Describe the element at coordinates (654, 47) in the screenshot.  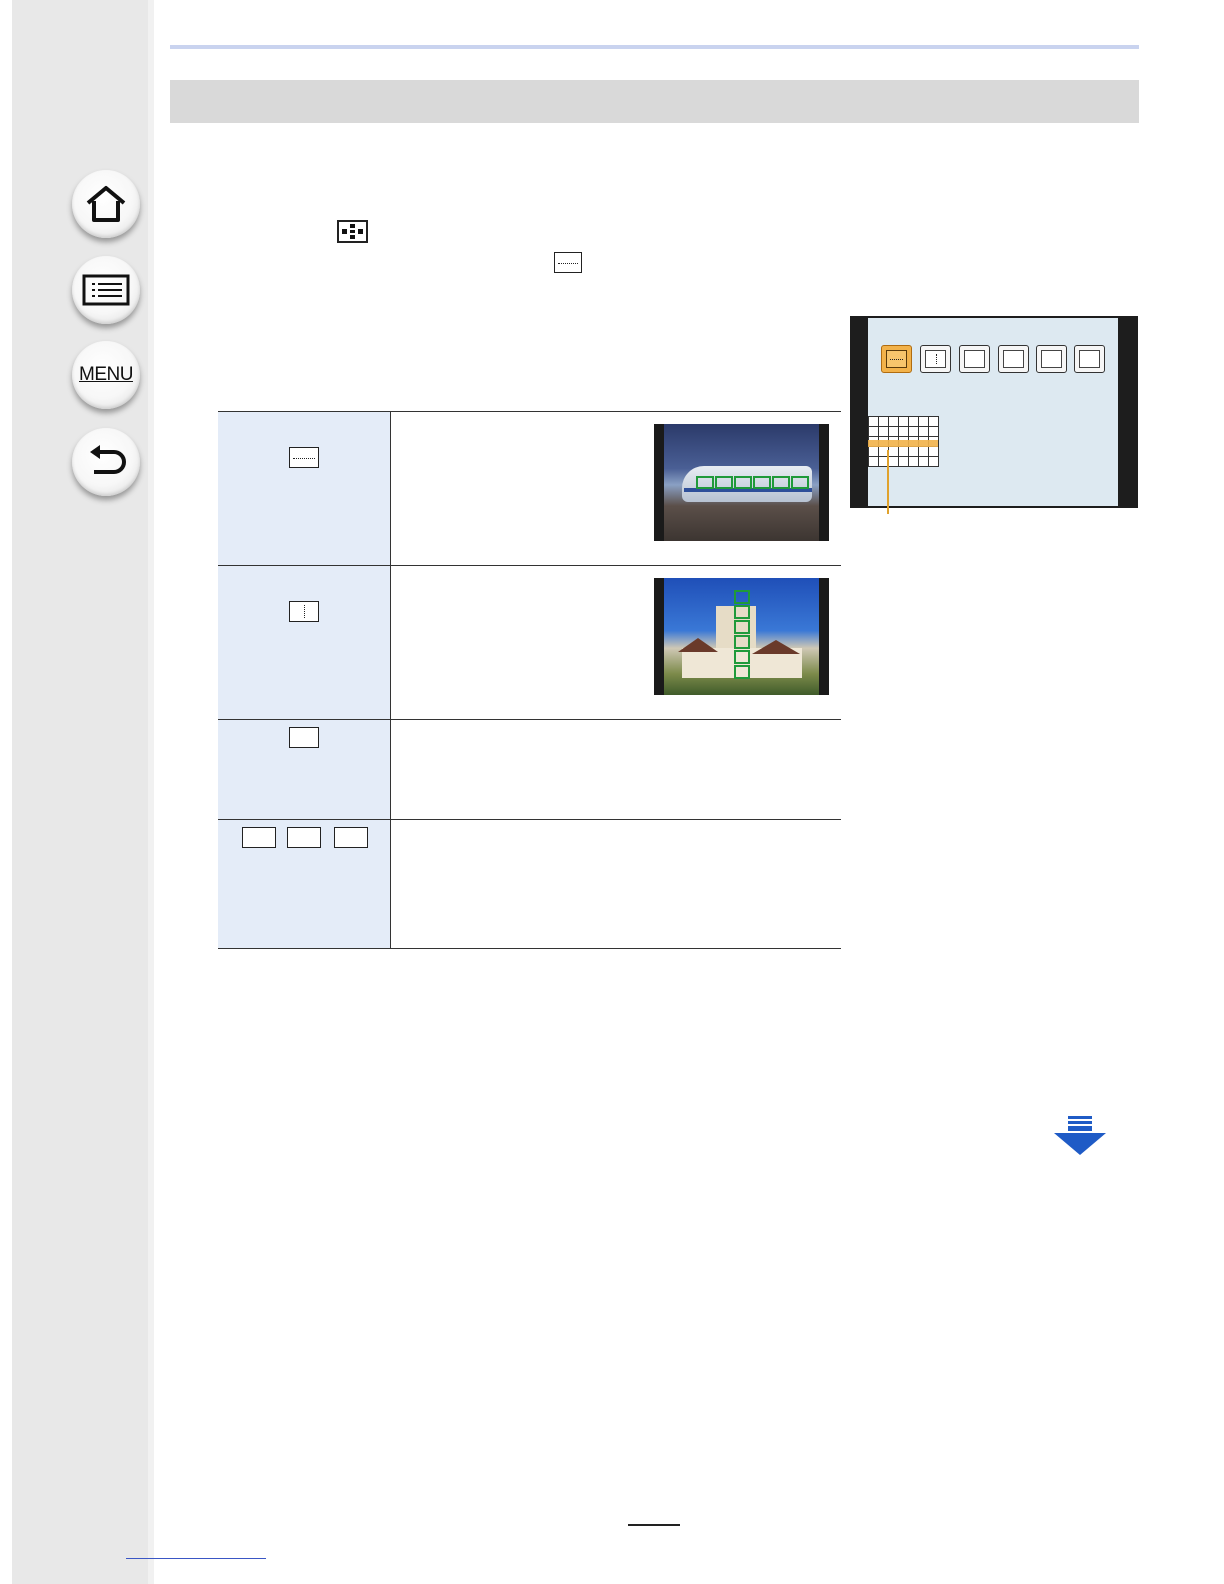
I see `header-rule` at that location.